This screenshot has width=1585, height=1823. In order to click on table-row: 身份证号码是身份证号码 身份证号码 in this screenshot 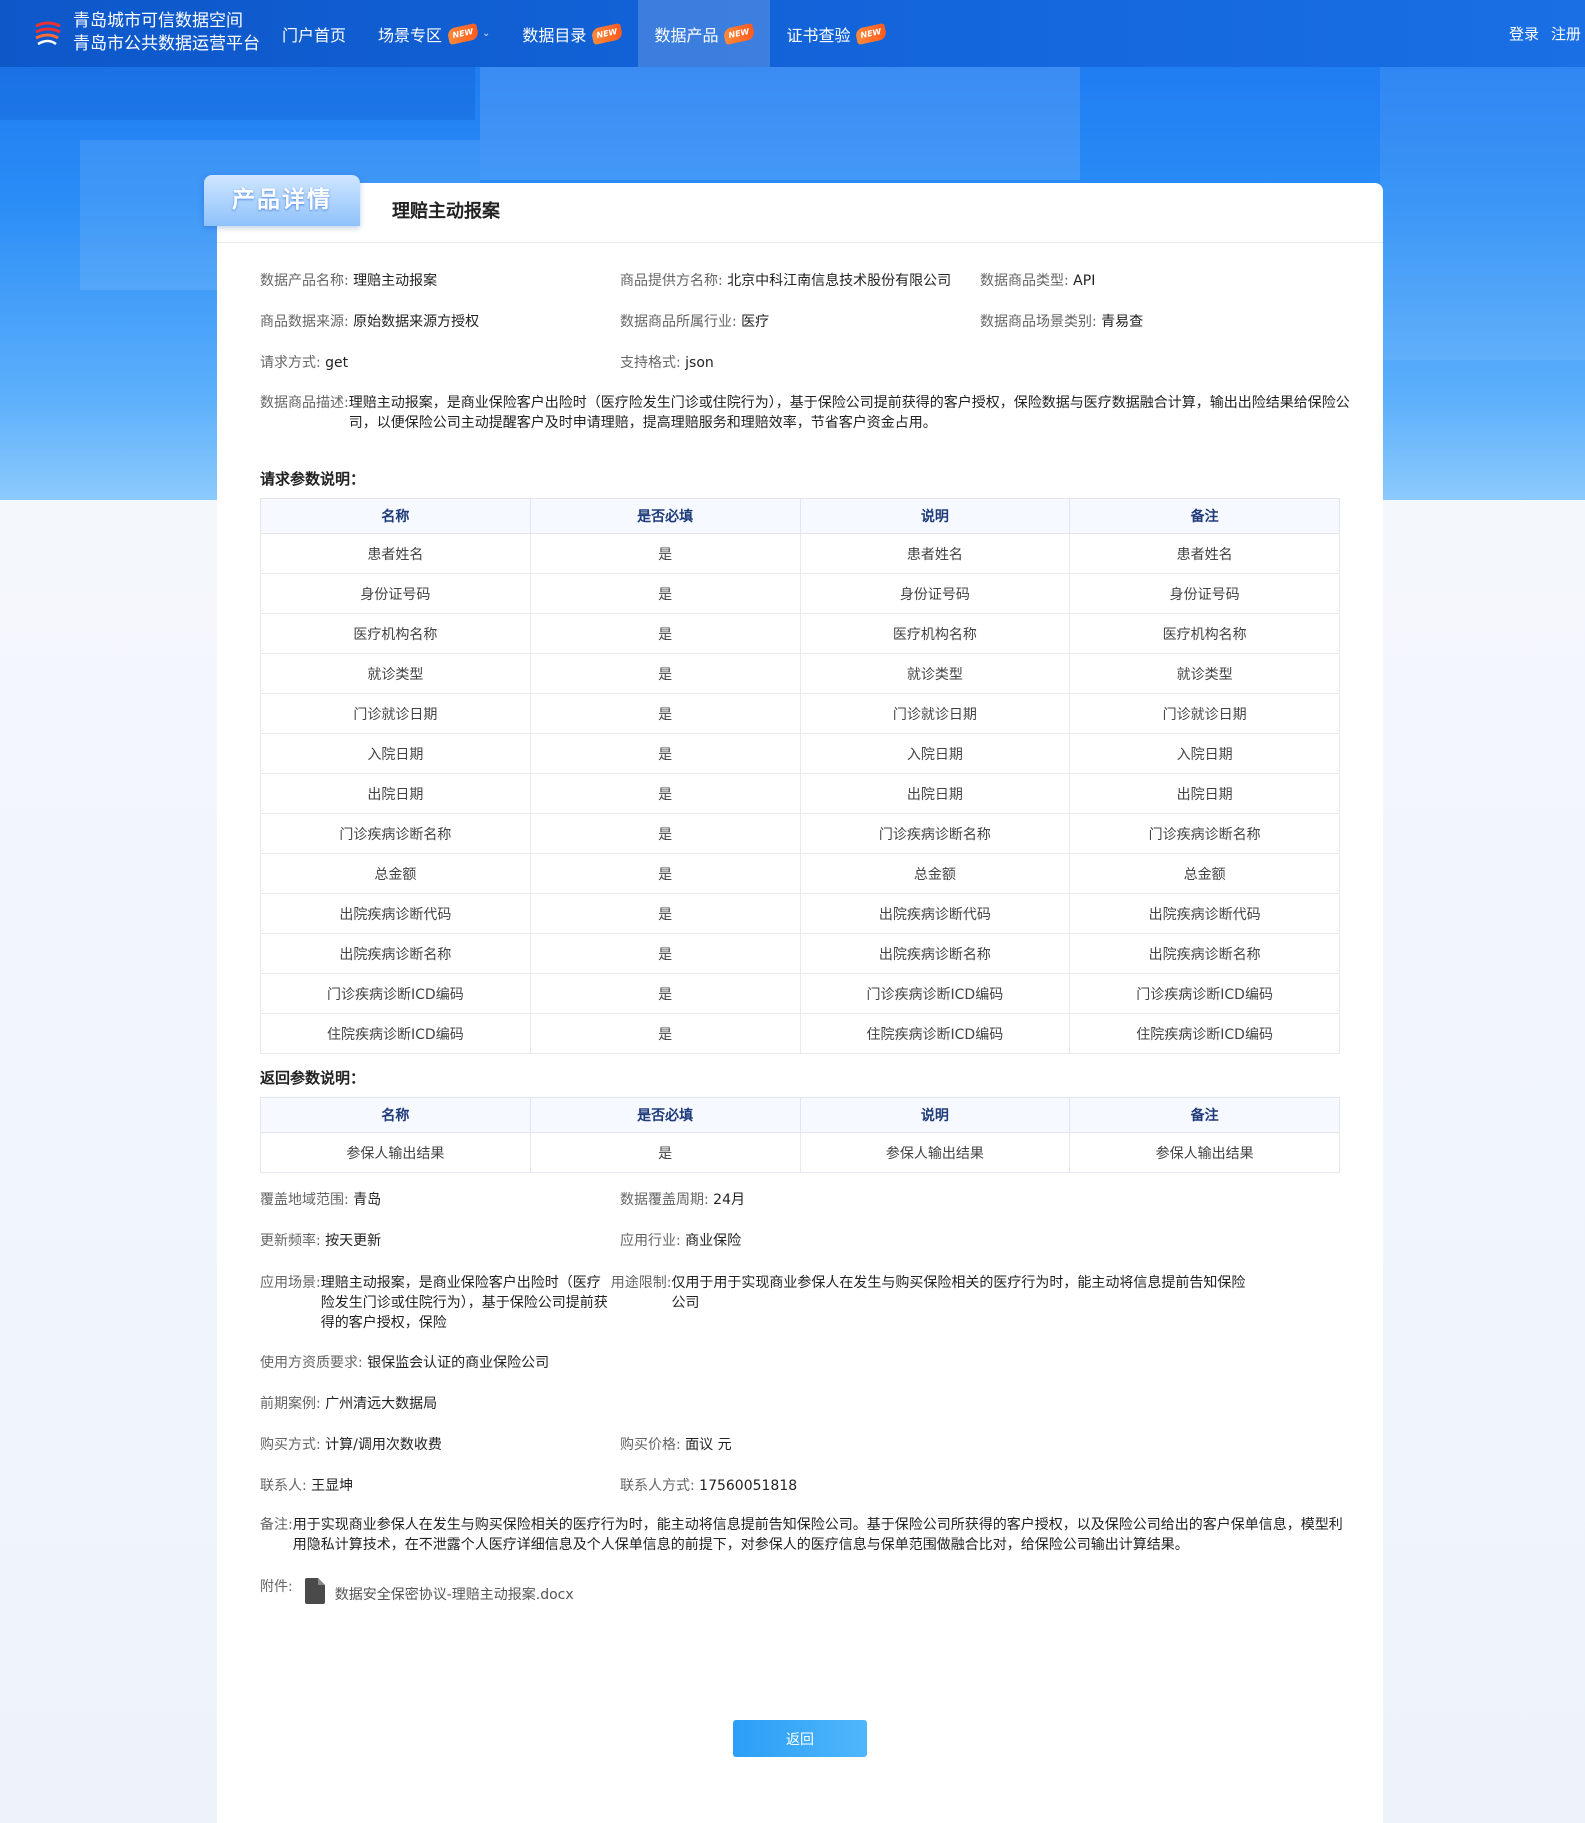, I will do `click(800, 593)`.